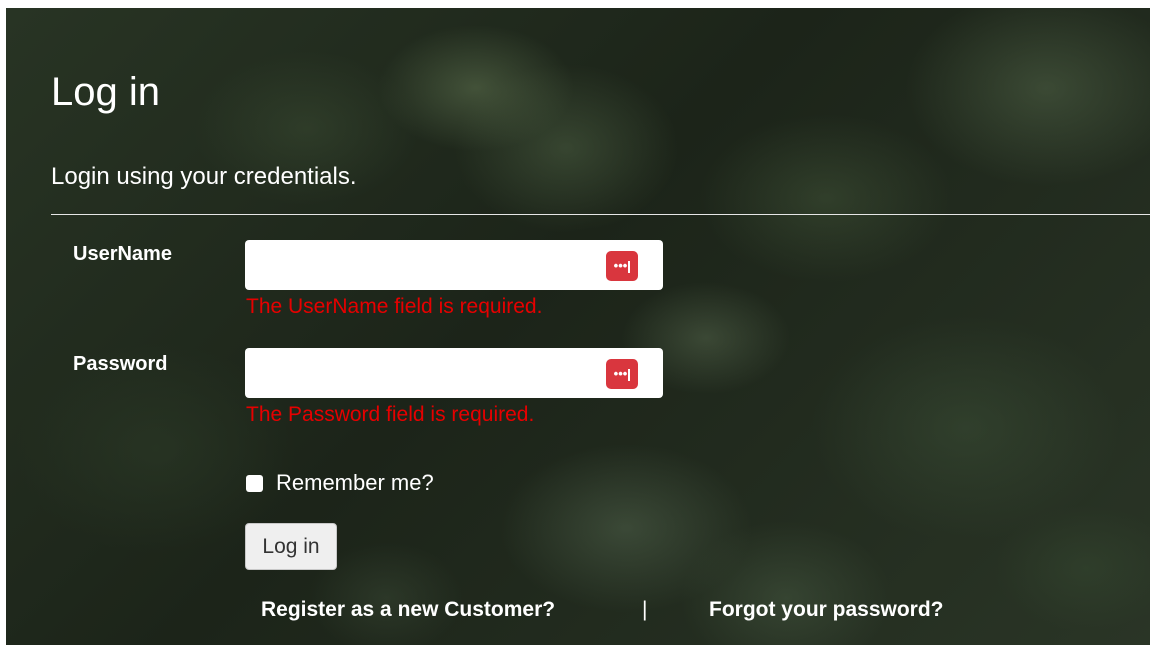 Image resolution: width=1150 pixels, height=645 pixels. Describe the element at coordinates (454, 265) in the screenshot. I see `username-input` at that location.